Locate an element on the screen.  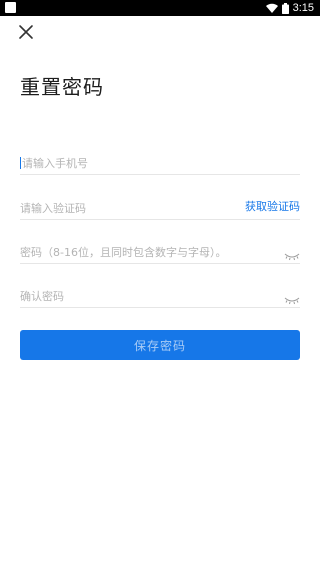
status-time: 3:15 is located at coordinates (303, 8).